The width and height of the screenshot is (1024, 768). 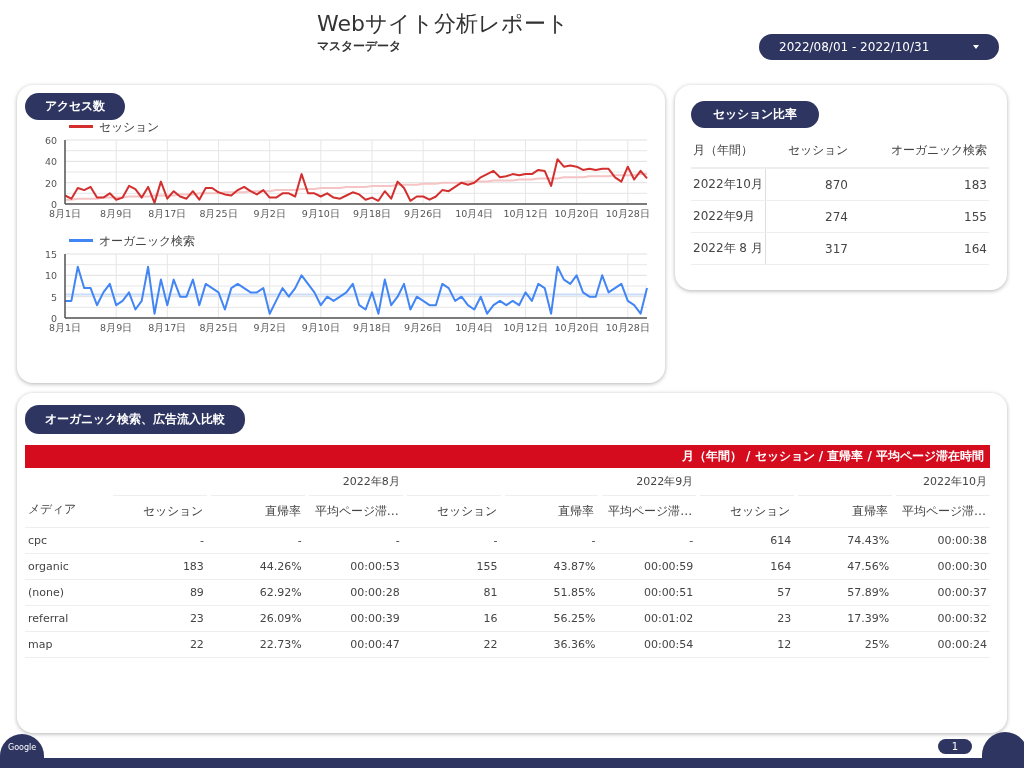 I want to click on caret-icon, so click(x=976, y=47).